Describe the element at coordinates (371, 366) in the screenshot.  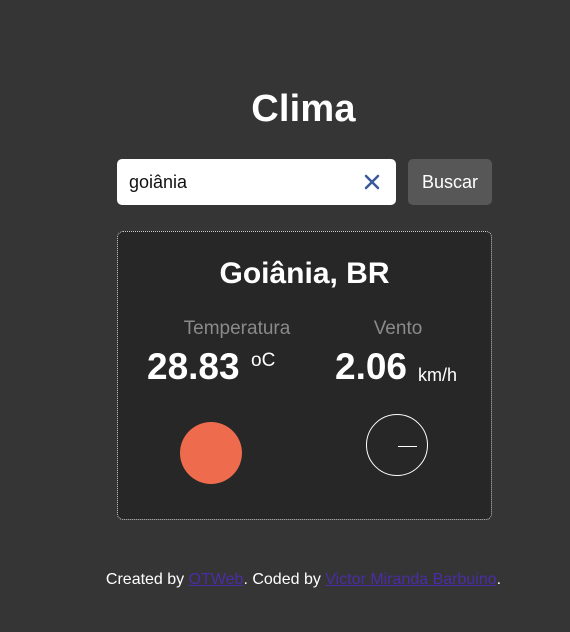
I see `wind-value: 2.06` at that location.